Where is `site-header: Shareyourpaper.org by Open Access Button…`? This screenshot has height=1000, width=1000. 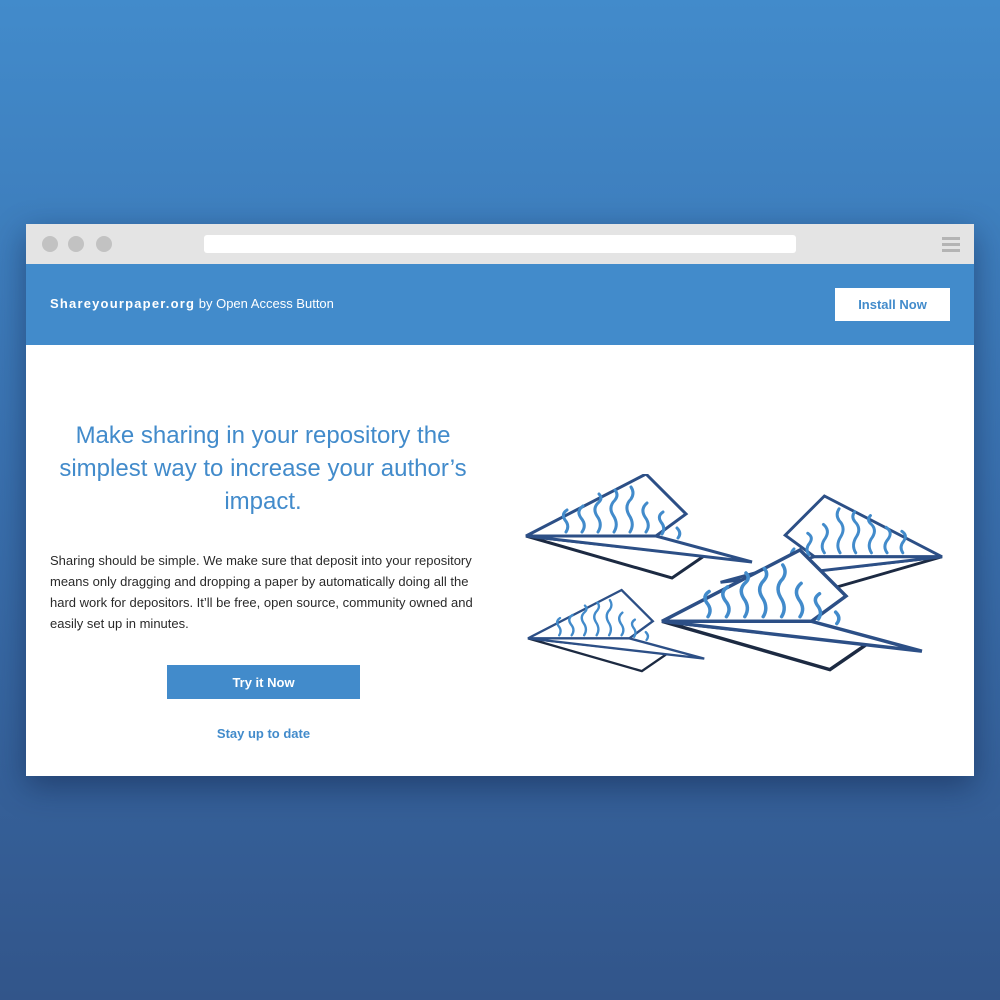 site-header: Shareyourpaper.org by Open Access Button… is located at coordinates (500, 304).